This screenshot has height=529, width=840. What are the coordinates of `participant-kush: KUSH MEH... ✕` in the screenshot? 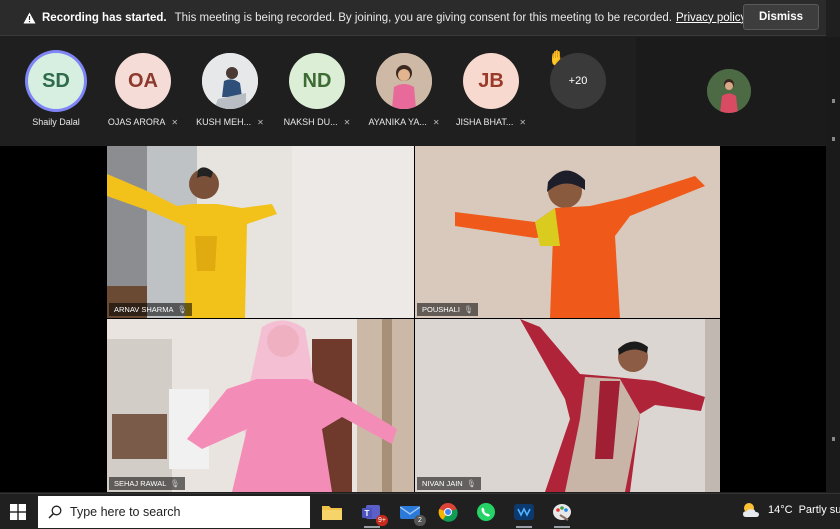 It's located at (230, 91).